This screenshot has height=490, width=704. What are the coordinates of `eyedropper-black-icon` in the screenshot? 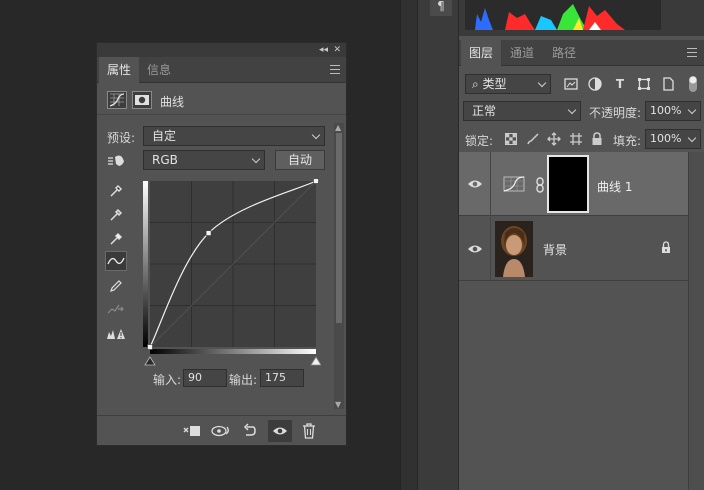 It's located at (116, 191).